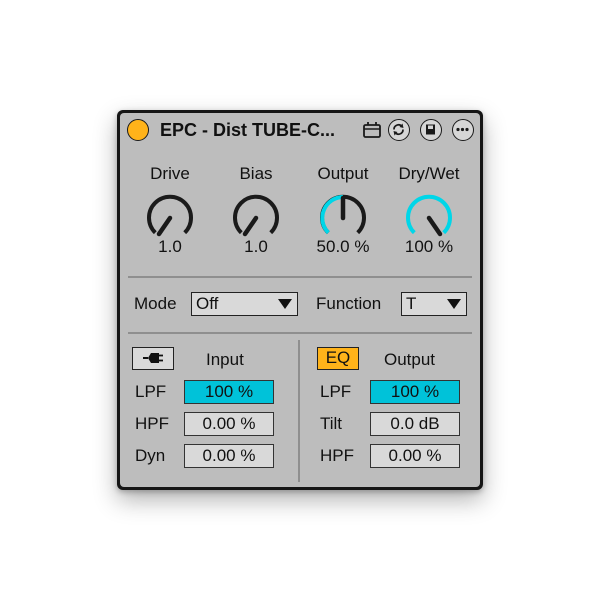  I want to click on input-lpf-field: 100 %, so click(229, 392).